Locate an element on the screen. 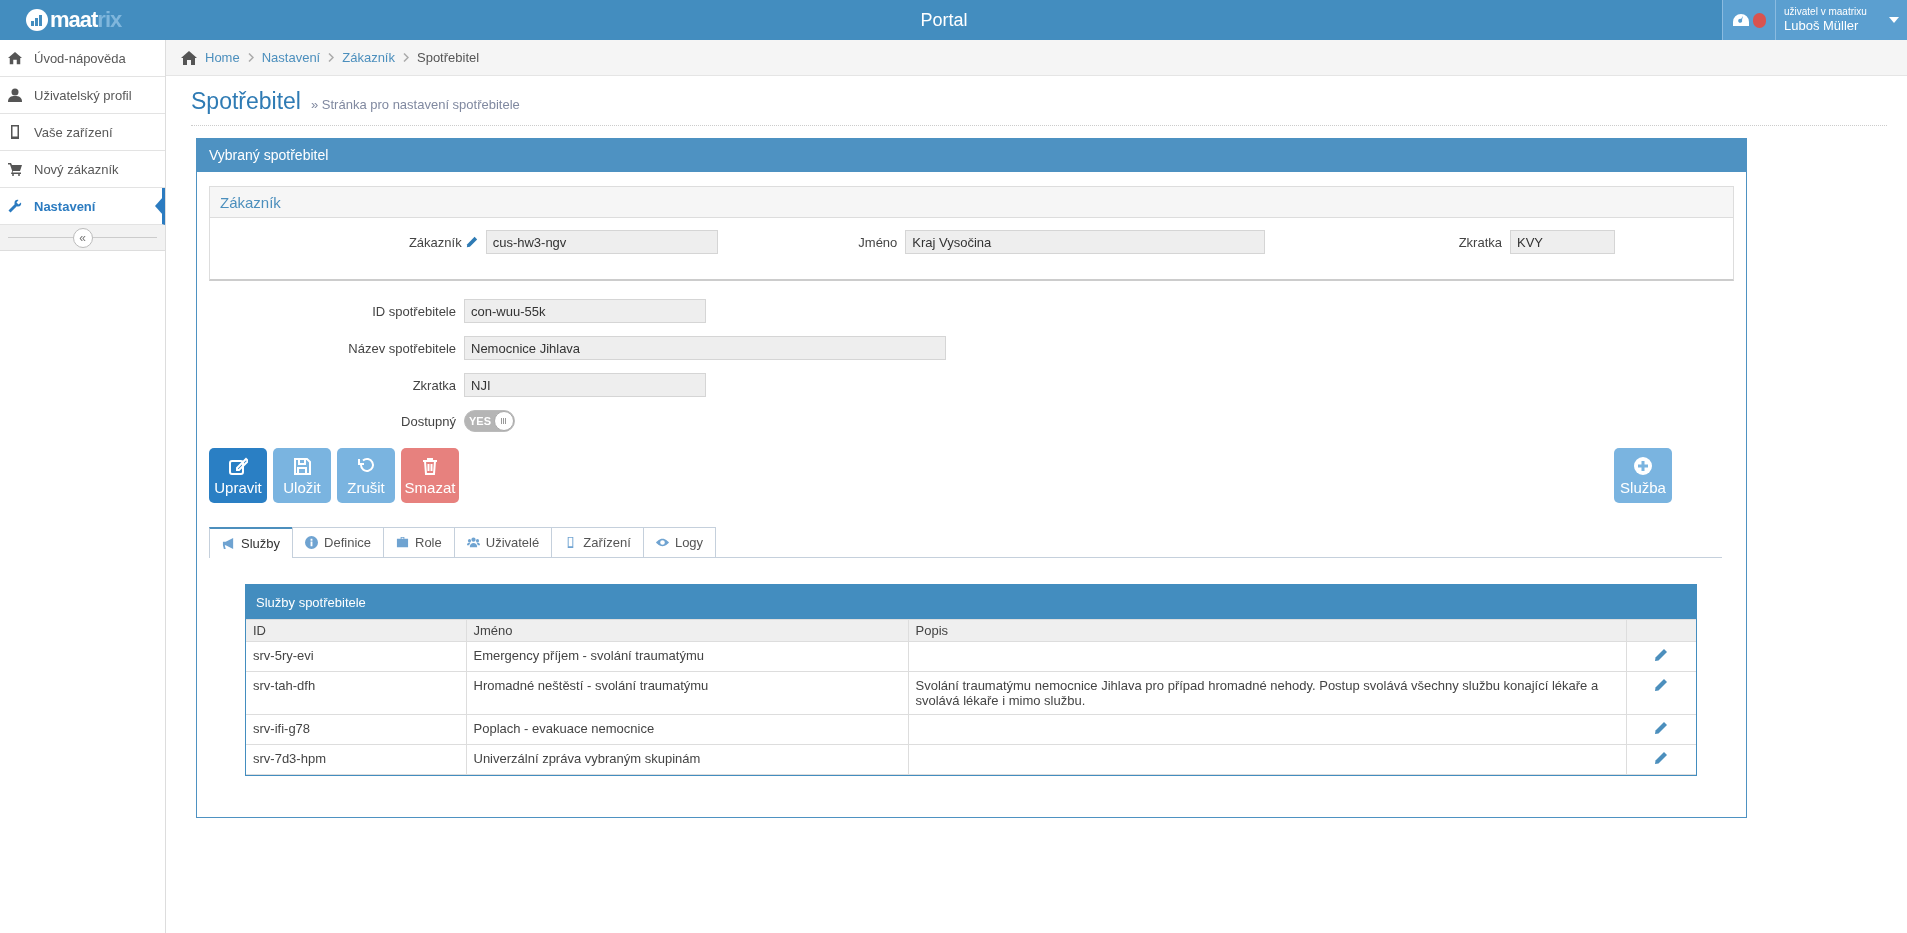 This screenshot has height=933, width=1907. breadcrumb-item: Spotřebitel is located at coordinates (448, 57).